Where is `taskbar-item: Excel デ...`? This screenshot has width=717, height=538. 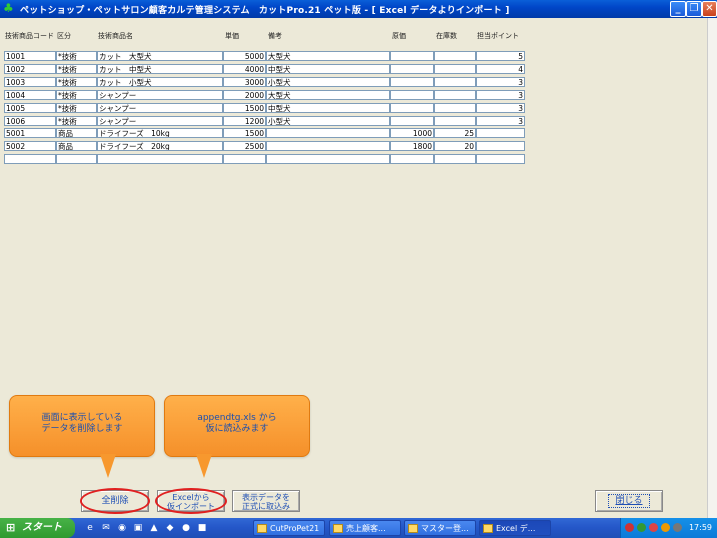
taskbar-item: Excel デ... is located at coordinates (515, 528).